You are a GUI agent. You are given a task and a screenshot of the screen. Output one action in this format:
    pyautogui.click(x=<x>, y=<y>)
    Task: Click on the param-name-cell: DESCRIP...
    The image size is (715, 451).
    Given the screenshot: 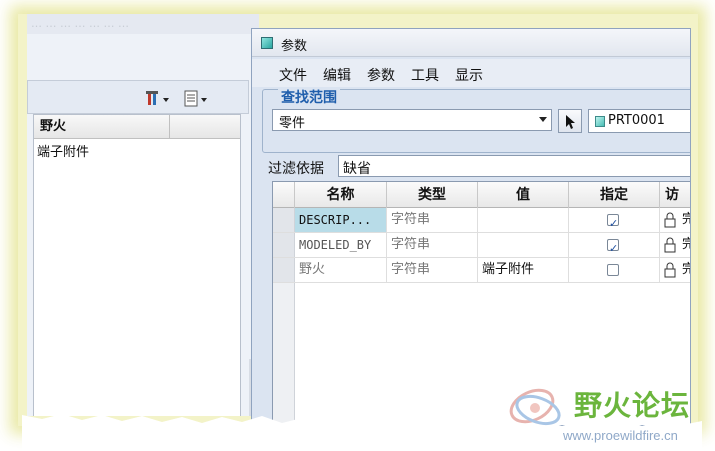 What is the action you would take?
    pyautogui.click(x=341, y=220)
    